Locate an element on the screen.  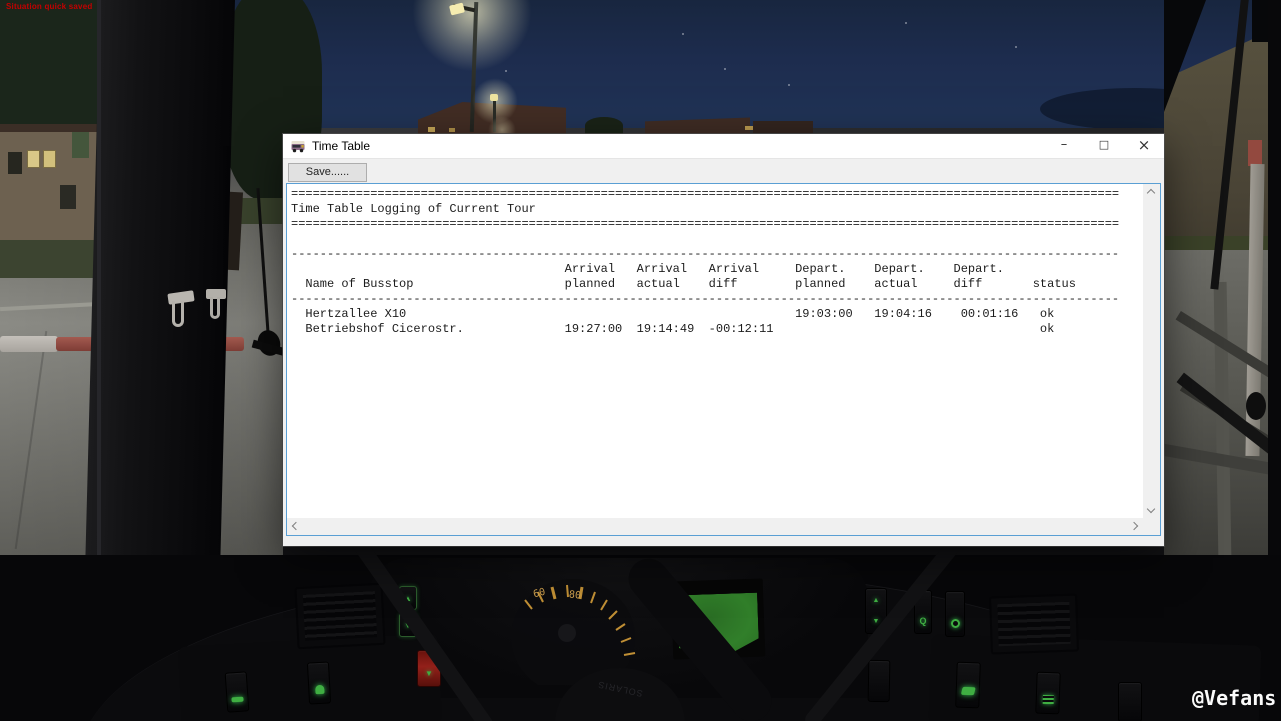
horizontal-scrollbar is located at coordinates (715, 526).